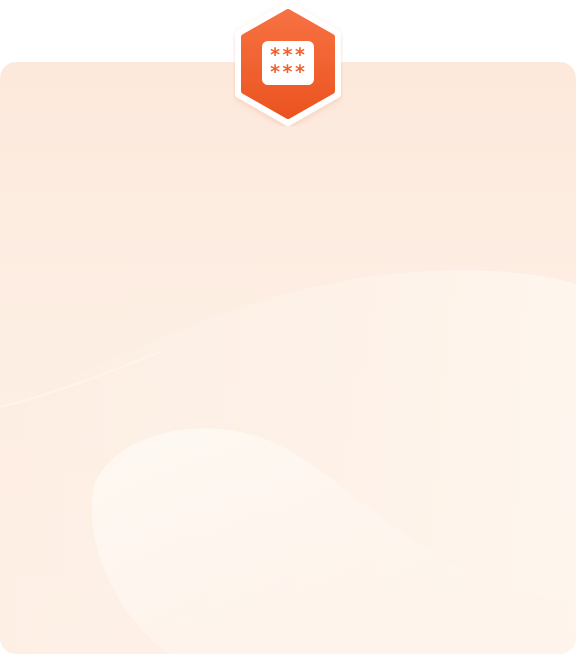  I want to click on password-badge: *** ***, so click(288, 64).